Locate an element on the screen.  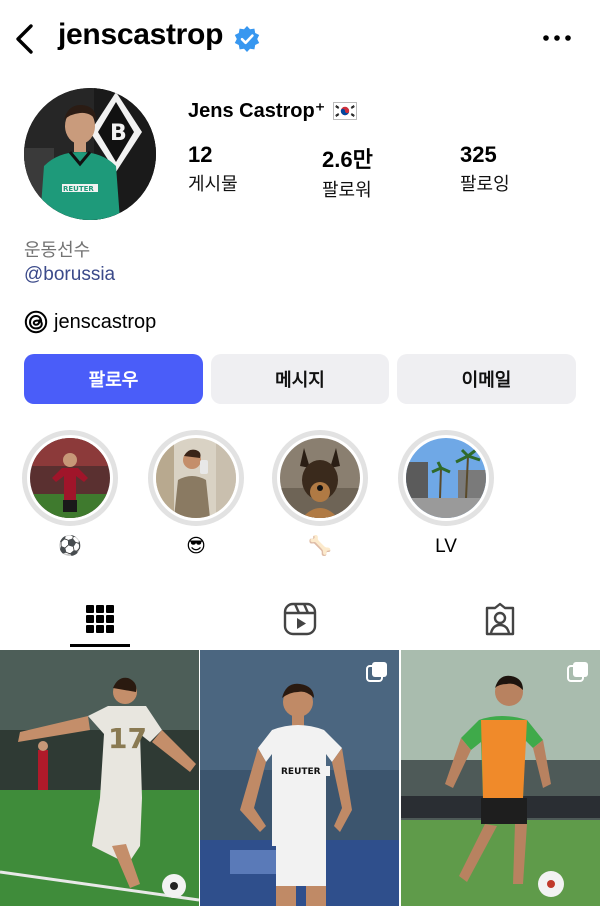
profile-display-name: Jens Castrop⁺ is located at coordinates (273, 110).